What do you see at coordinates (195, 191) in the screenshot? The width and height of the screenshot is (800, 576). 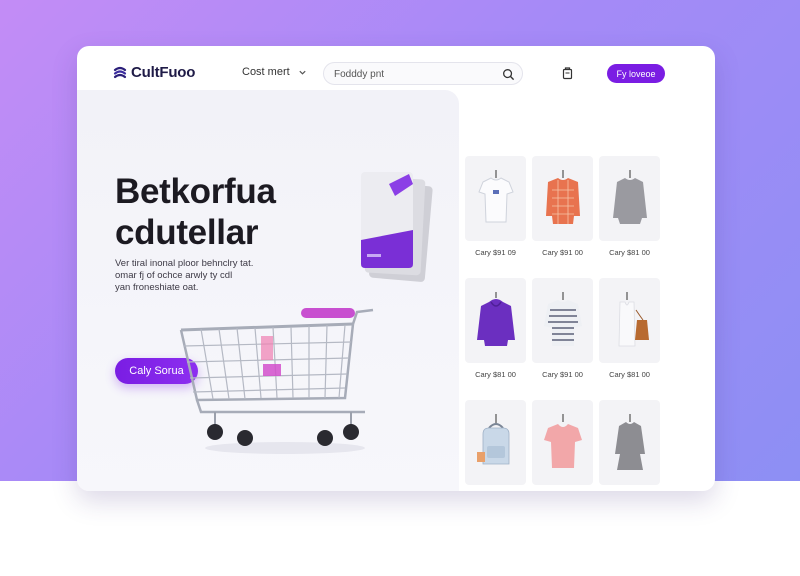 I see `hero-title-line: Betkorfua` at bounding box center [195, 191].